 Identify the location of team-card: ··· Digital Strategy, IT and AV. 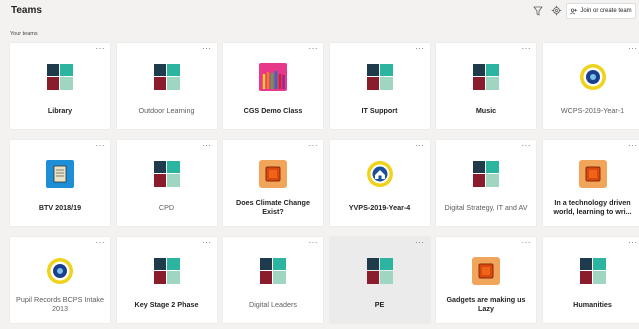
(486, 183).